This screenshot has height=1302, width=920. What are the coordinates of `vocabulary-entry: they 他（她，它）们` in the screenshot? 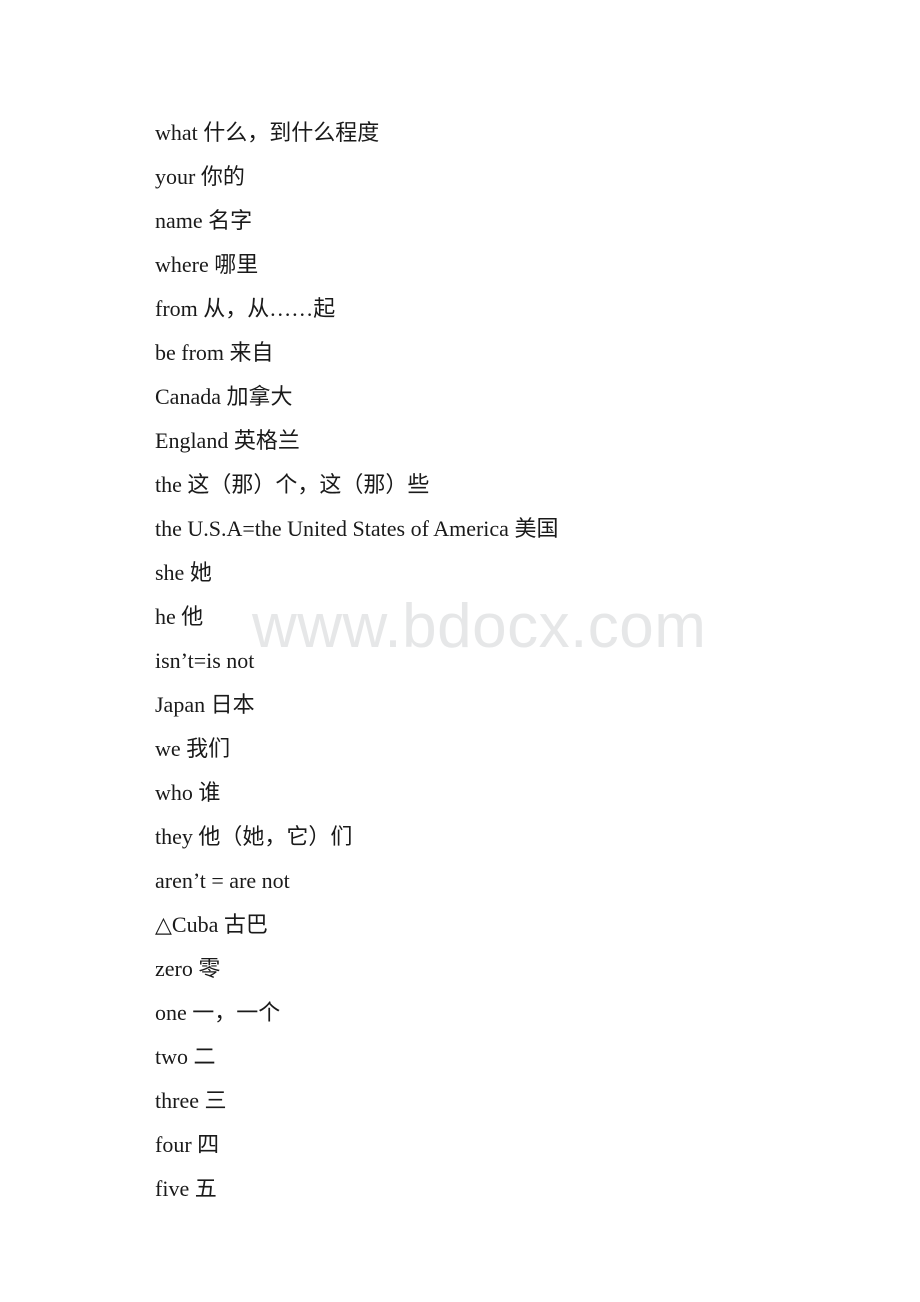 It's located at (254, 836).